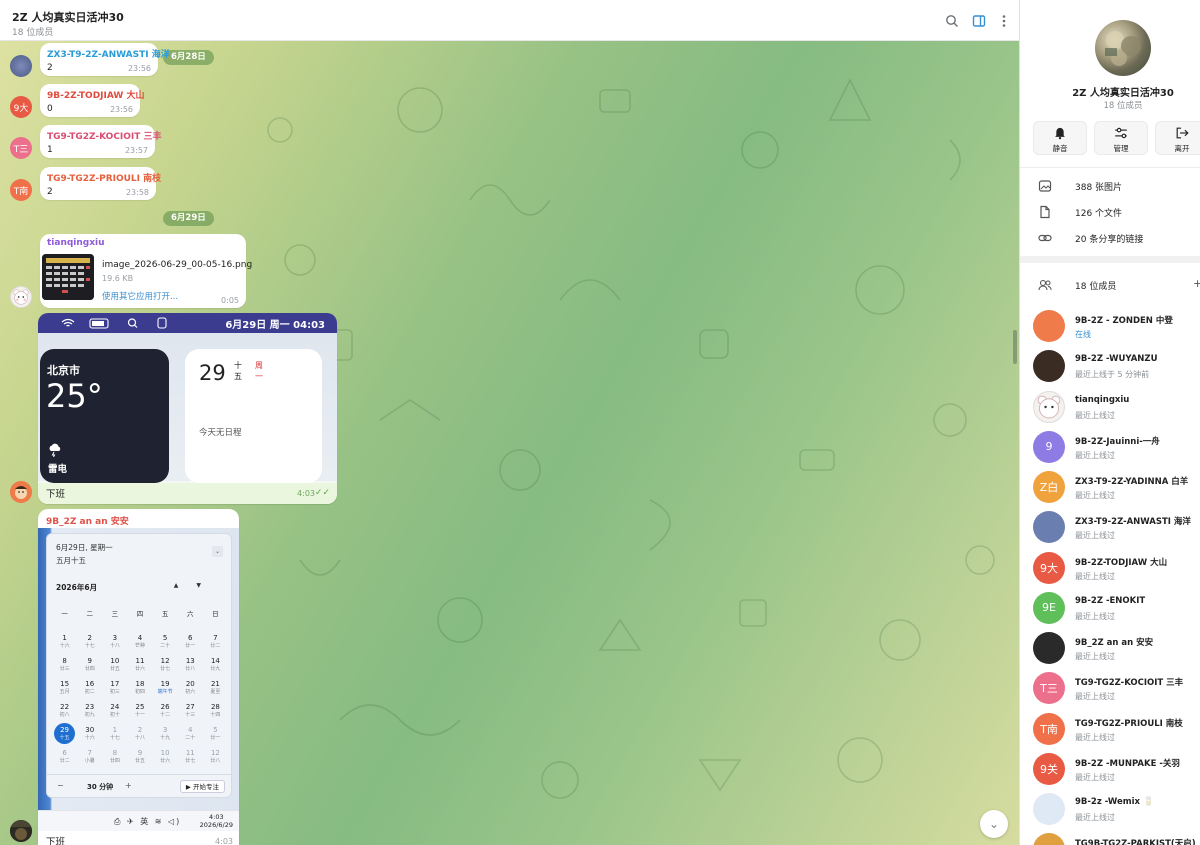  Describe the element at coordinates (1049, 567) in the screenshot. I see `member-avatar: 9大` at that location.